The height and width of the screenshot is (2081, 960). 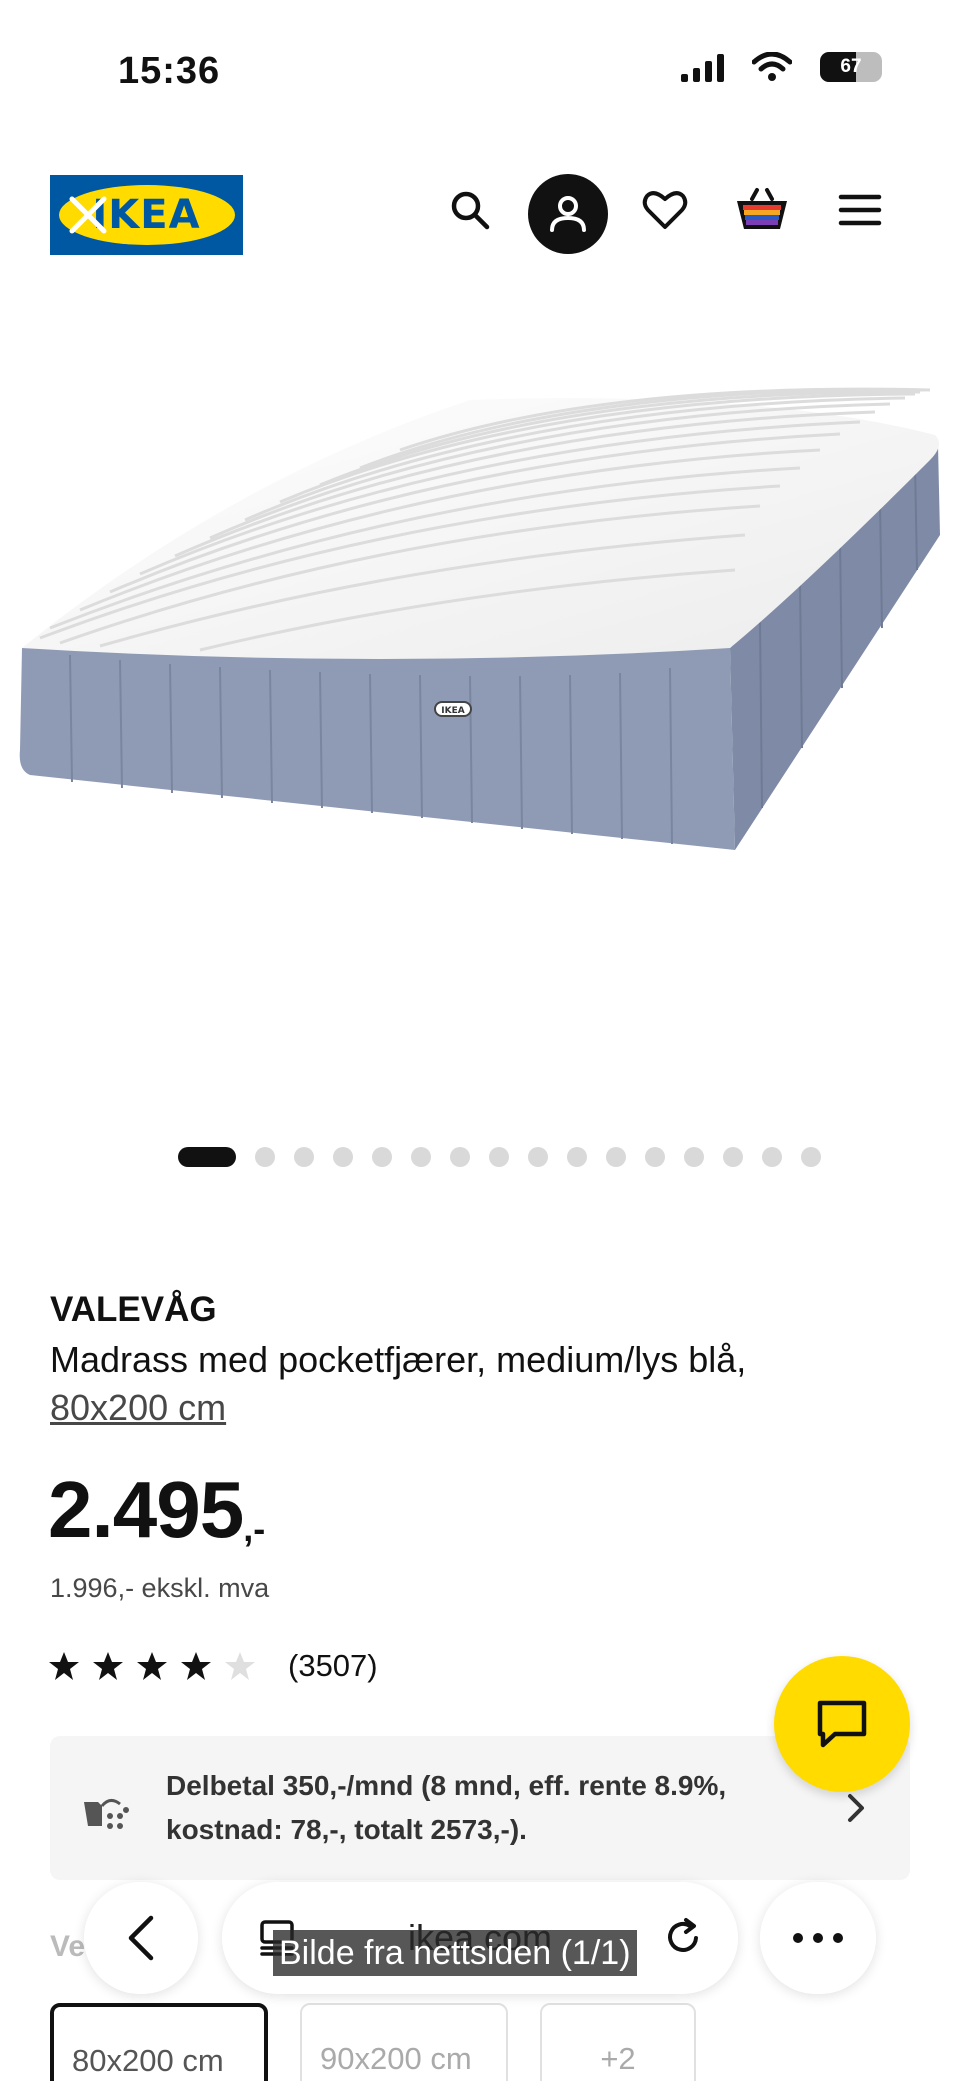 What do you see at coordinates (702, 67) in the screenshot?
I see `signal-icon` at bounding box center [702, 67].